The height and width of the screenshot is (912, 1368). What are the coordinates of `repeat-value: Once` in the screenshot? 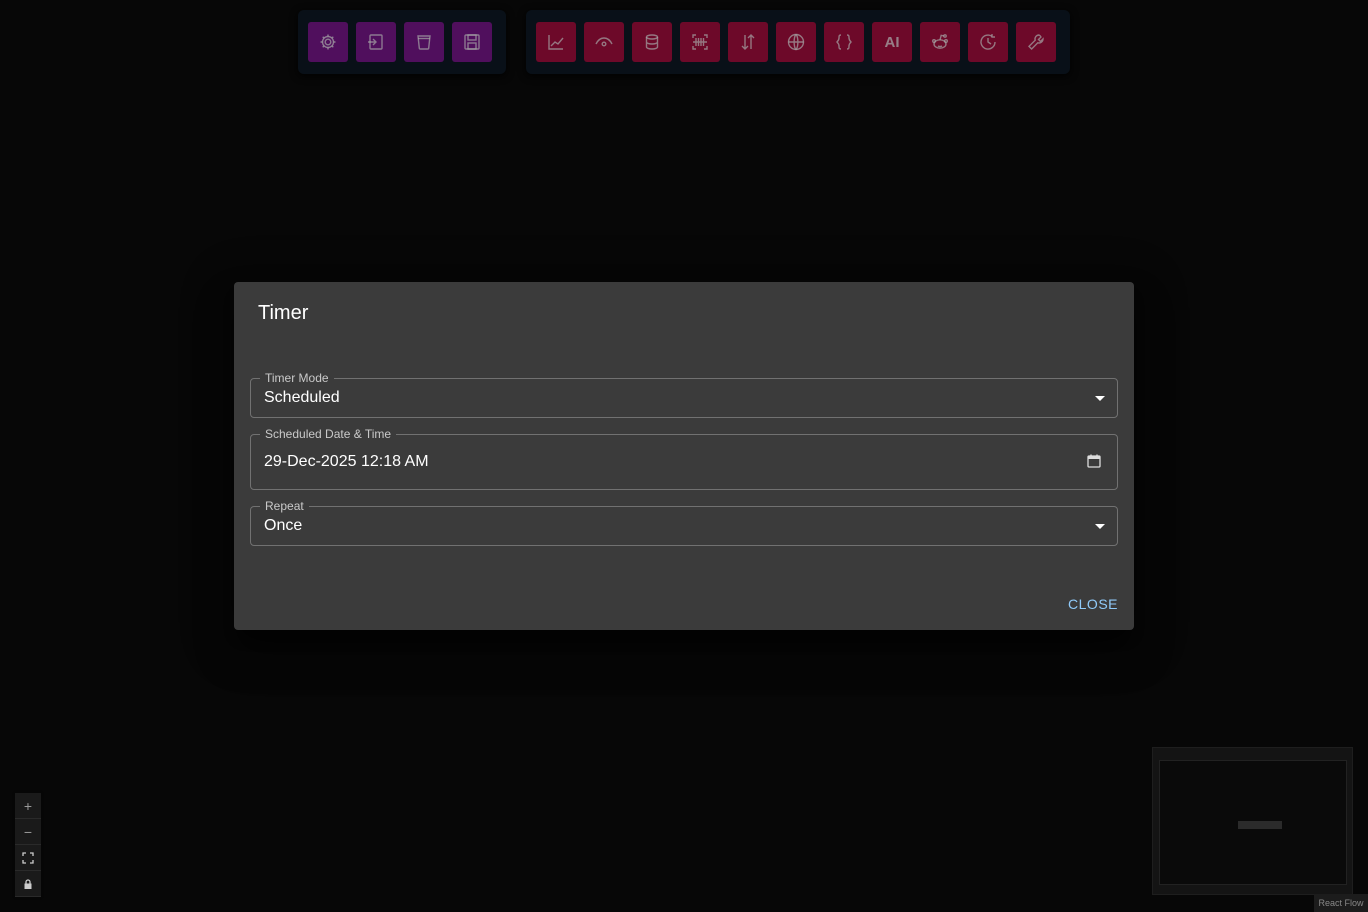 It's located at (283, 525).